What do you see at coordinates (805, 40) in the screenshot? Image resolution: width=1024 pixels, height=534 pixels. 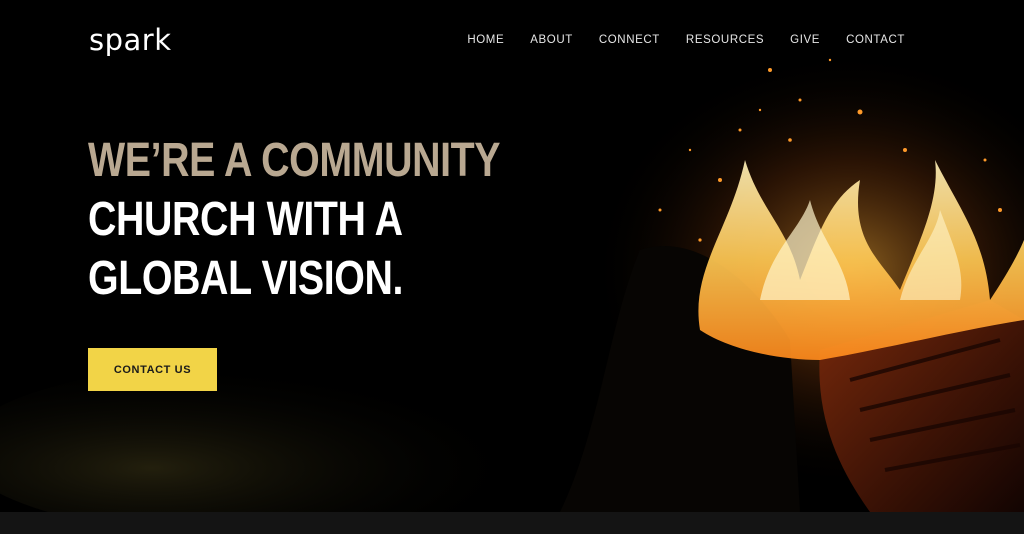 I see `nav-item-give: GIVE` at bounding box center [805, 40].